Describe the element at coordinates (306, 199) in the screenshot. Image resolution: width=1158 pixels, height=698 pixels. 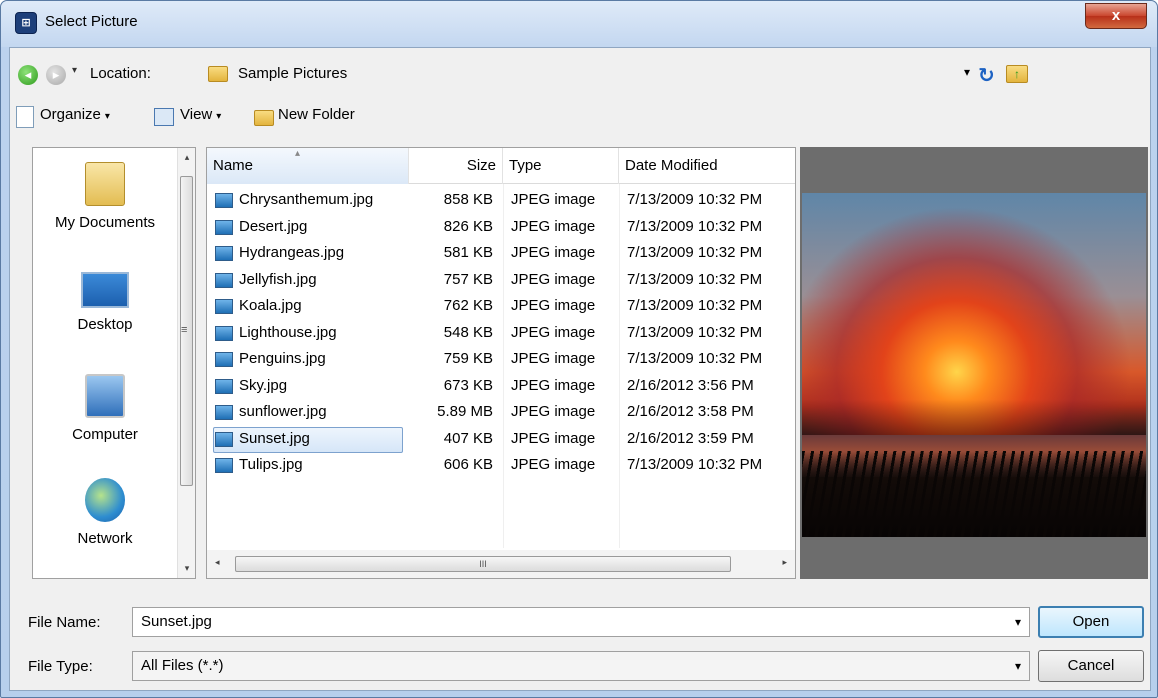
I see `file-name: Chrysanthemum.jpg` at that location.